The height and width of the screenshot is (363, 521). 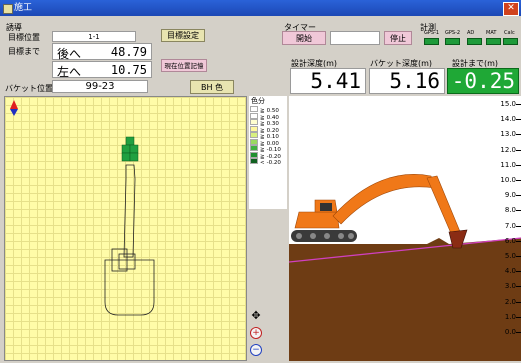 What do you see at coordinates (184, 65) in the screenshot?
I see `save-current-position-button: 現在位置記憶` at bounding box center [184, 65].